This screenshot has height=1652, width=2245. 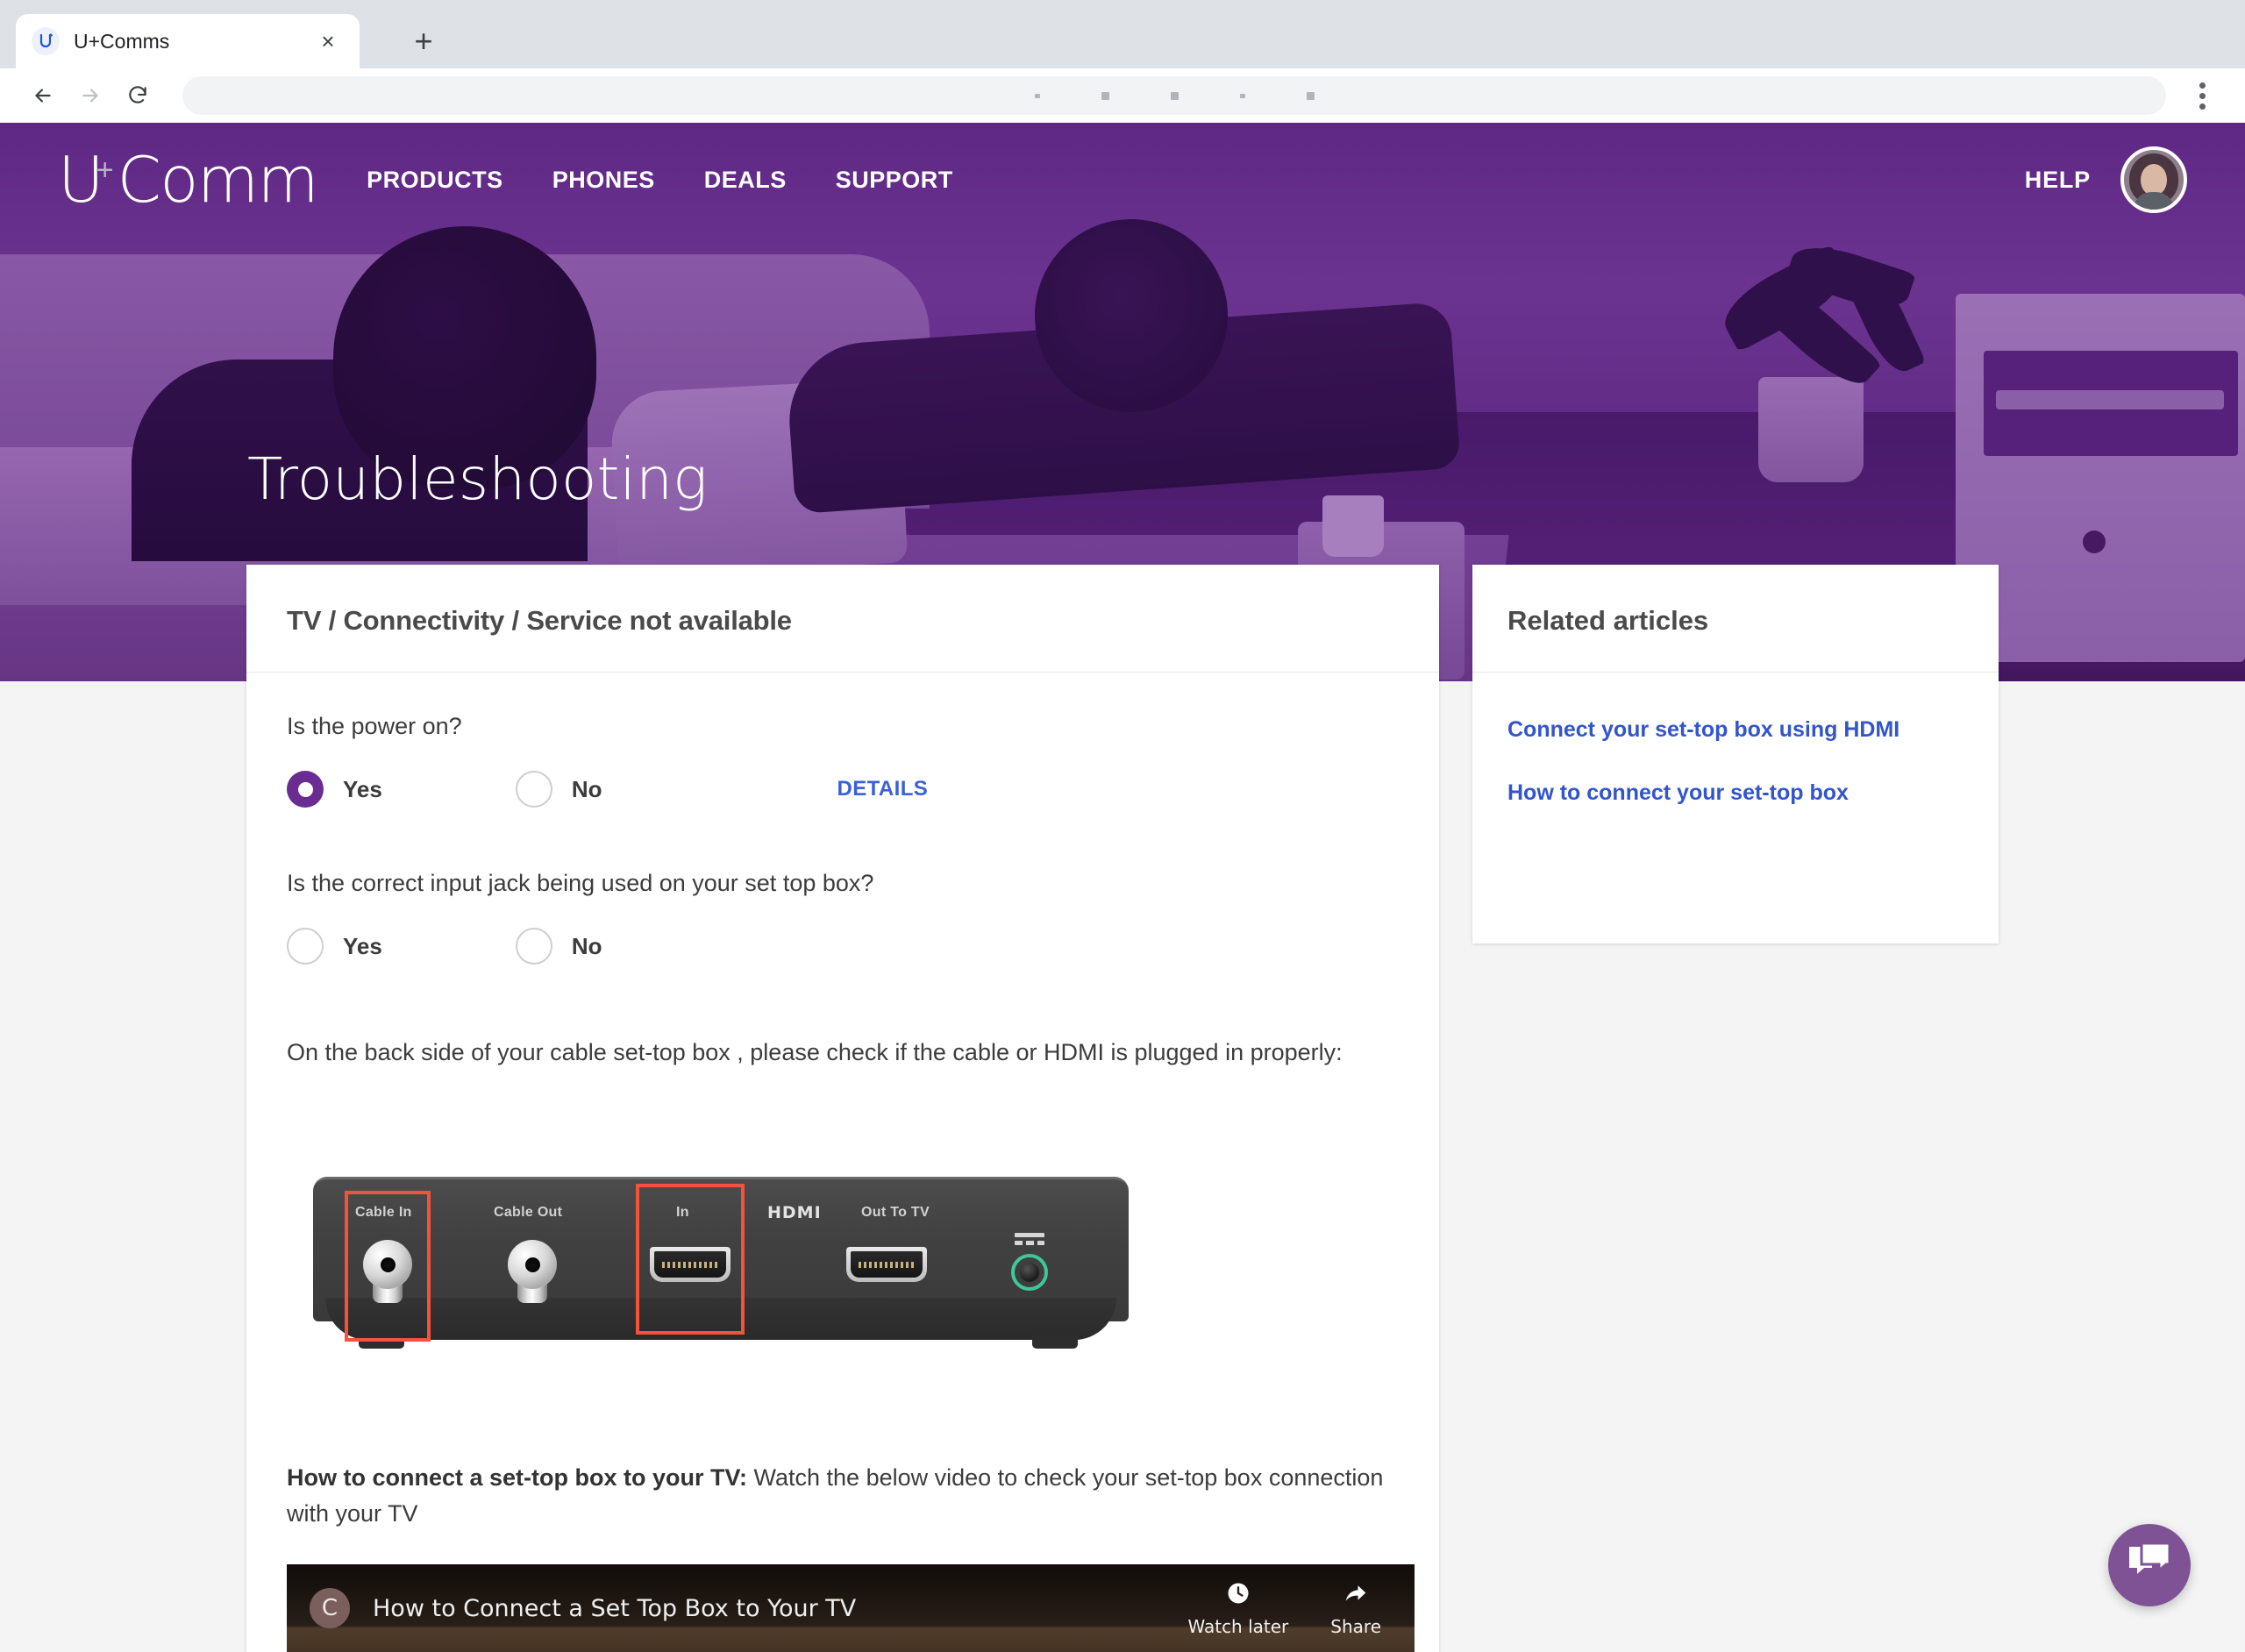 What do you see at coordinates (603, 180) in the screenshot?
I see `nav-item-phones: PHONES` at bounding box center [603, 180].